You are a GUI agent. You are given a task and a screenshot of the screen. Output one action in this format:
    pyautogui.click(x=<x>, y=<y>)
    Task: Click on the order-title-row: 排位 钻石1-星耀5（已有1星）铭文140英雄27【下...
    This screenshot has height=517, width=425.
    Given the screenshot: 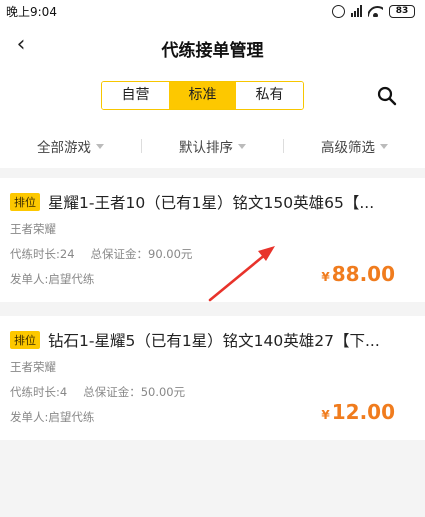 What is the action you would take?
    pyautogui.click(x=211, y=340)
    